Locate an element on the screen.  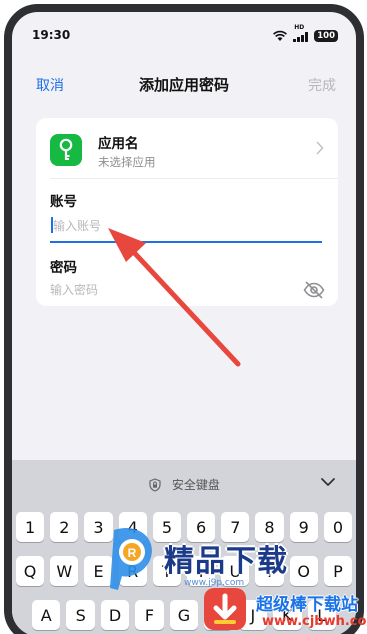
key-w: W is located at coordinates (64, 571).